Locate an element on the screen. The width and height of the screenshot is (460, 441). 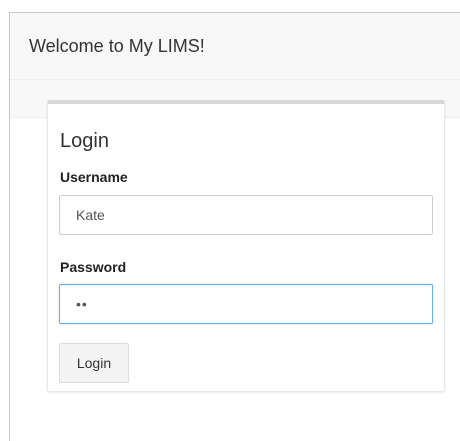
brand-title: Welcome to My LIMS! is located at coordinates (117, 46).